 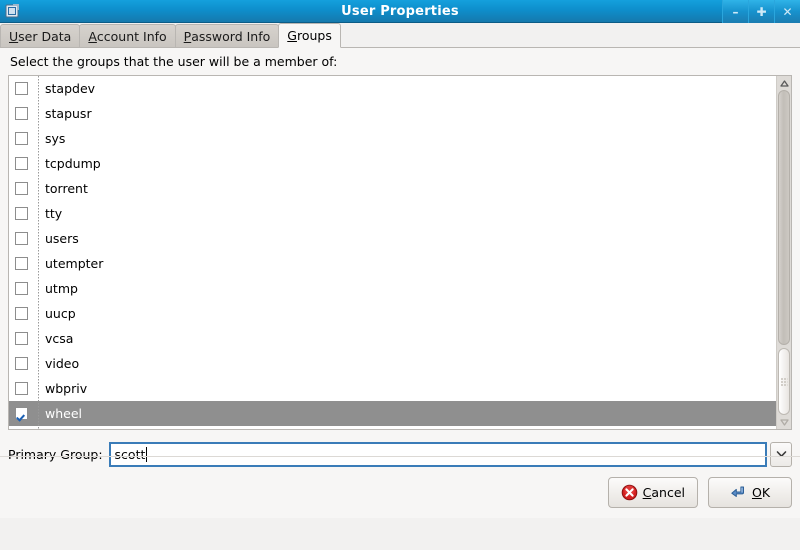 I want to click on group-row: stapdev, so click(x=392, y=88).